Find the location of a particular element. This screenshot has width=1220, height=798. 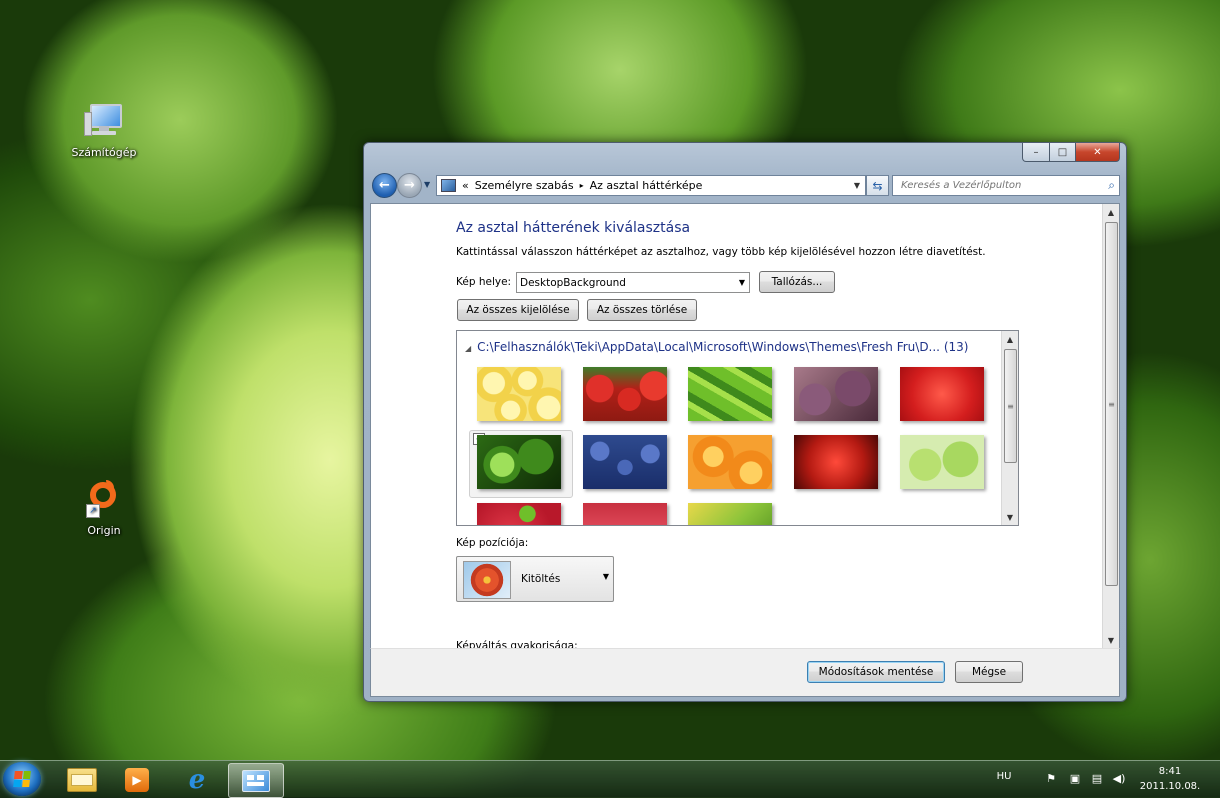

media-player-icon: ▶ is located at coordinates (137, 779).